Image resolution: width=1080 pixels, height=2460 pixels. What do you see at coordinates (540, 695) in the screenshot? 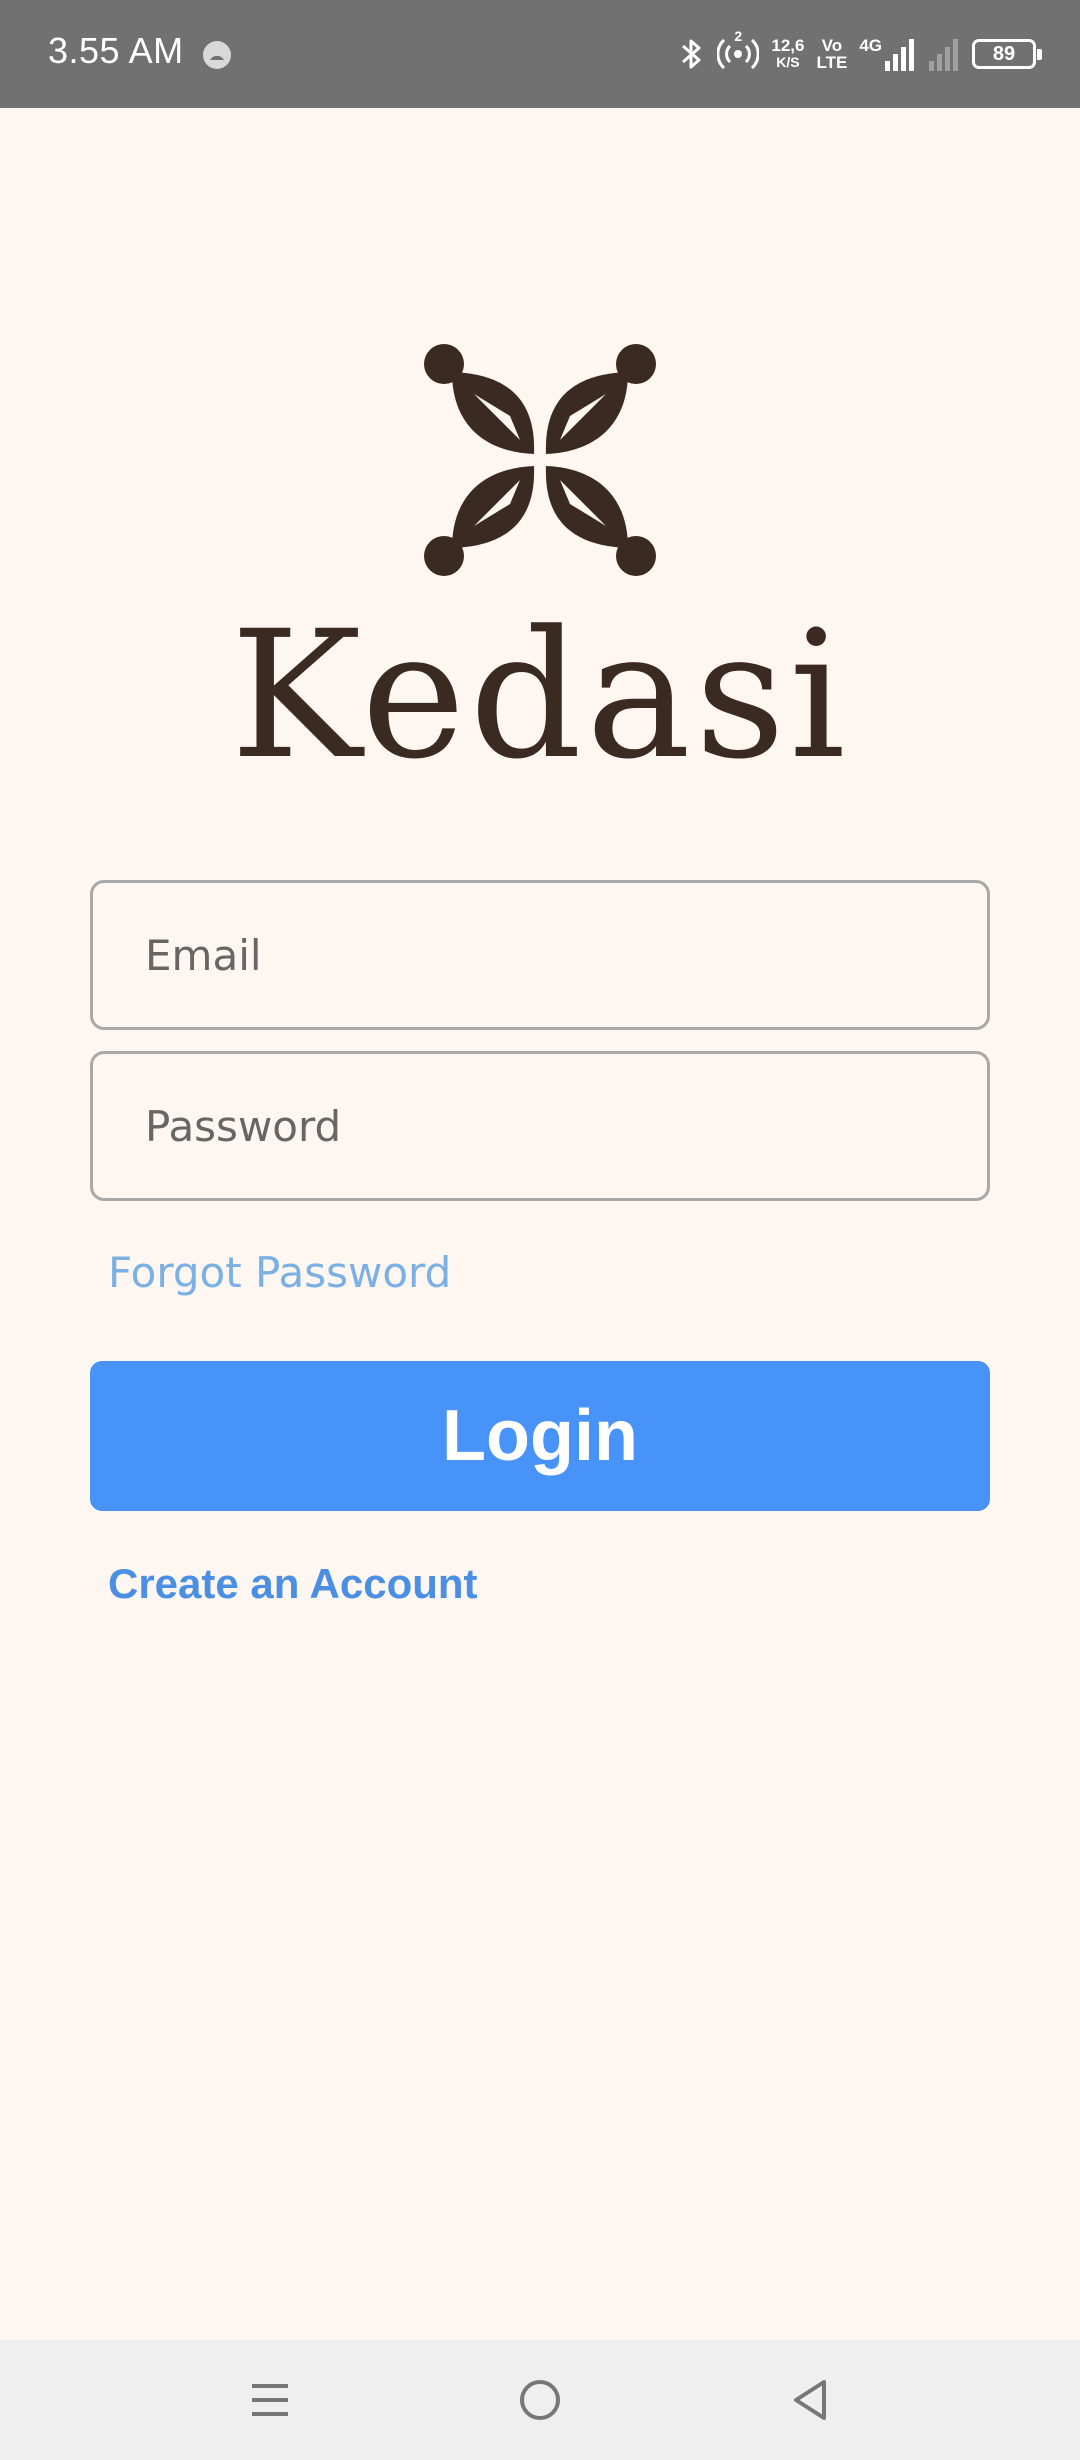
I see `brand-name: Kedasi` at bounding box center [540, 695].